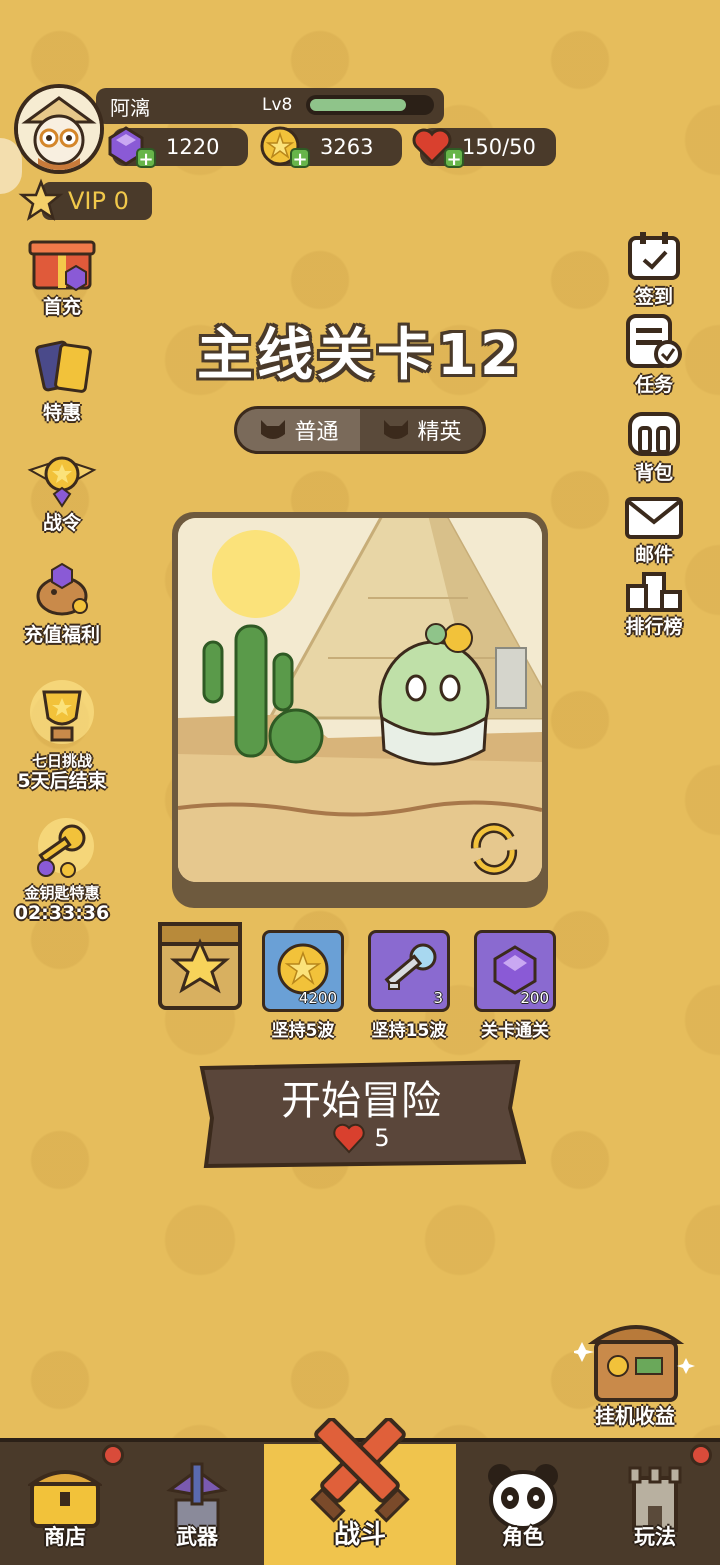 The image size is (720, 1565). I want to click on add-stamina-button: +, so click(454, 159).